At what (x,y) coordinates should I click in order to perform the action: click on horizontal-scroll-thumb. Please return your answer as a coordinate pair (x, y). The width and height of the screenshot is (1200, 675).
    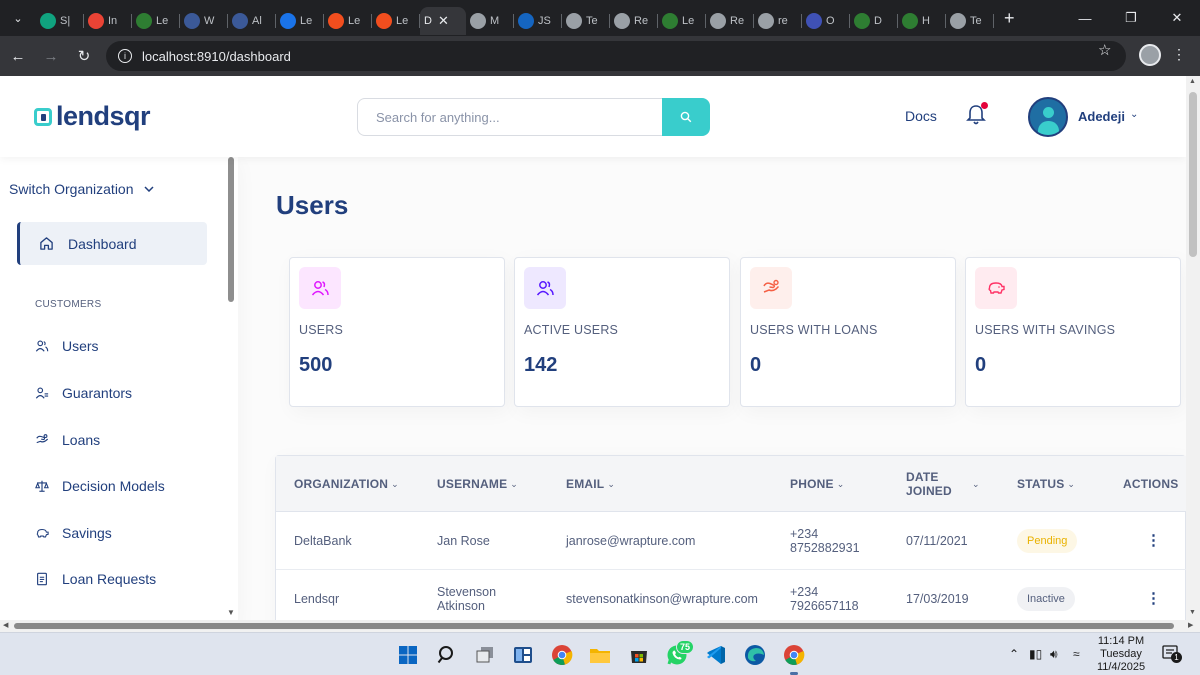
    Looking at the image, I should click on (594, 626).